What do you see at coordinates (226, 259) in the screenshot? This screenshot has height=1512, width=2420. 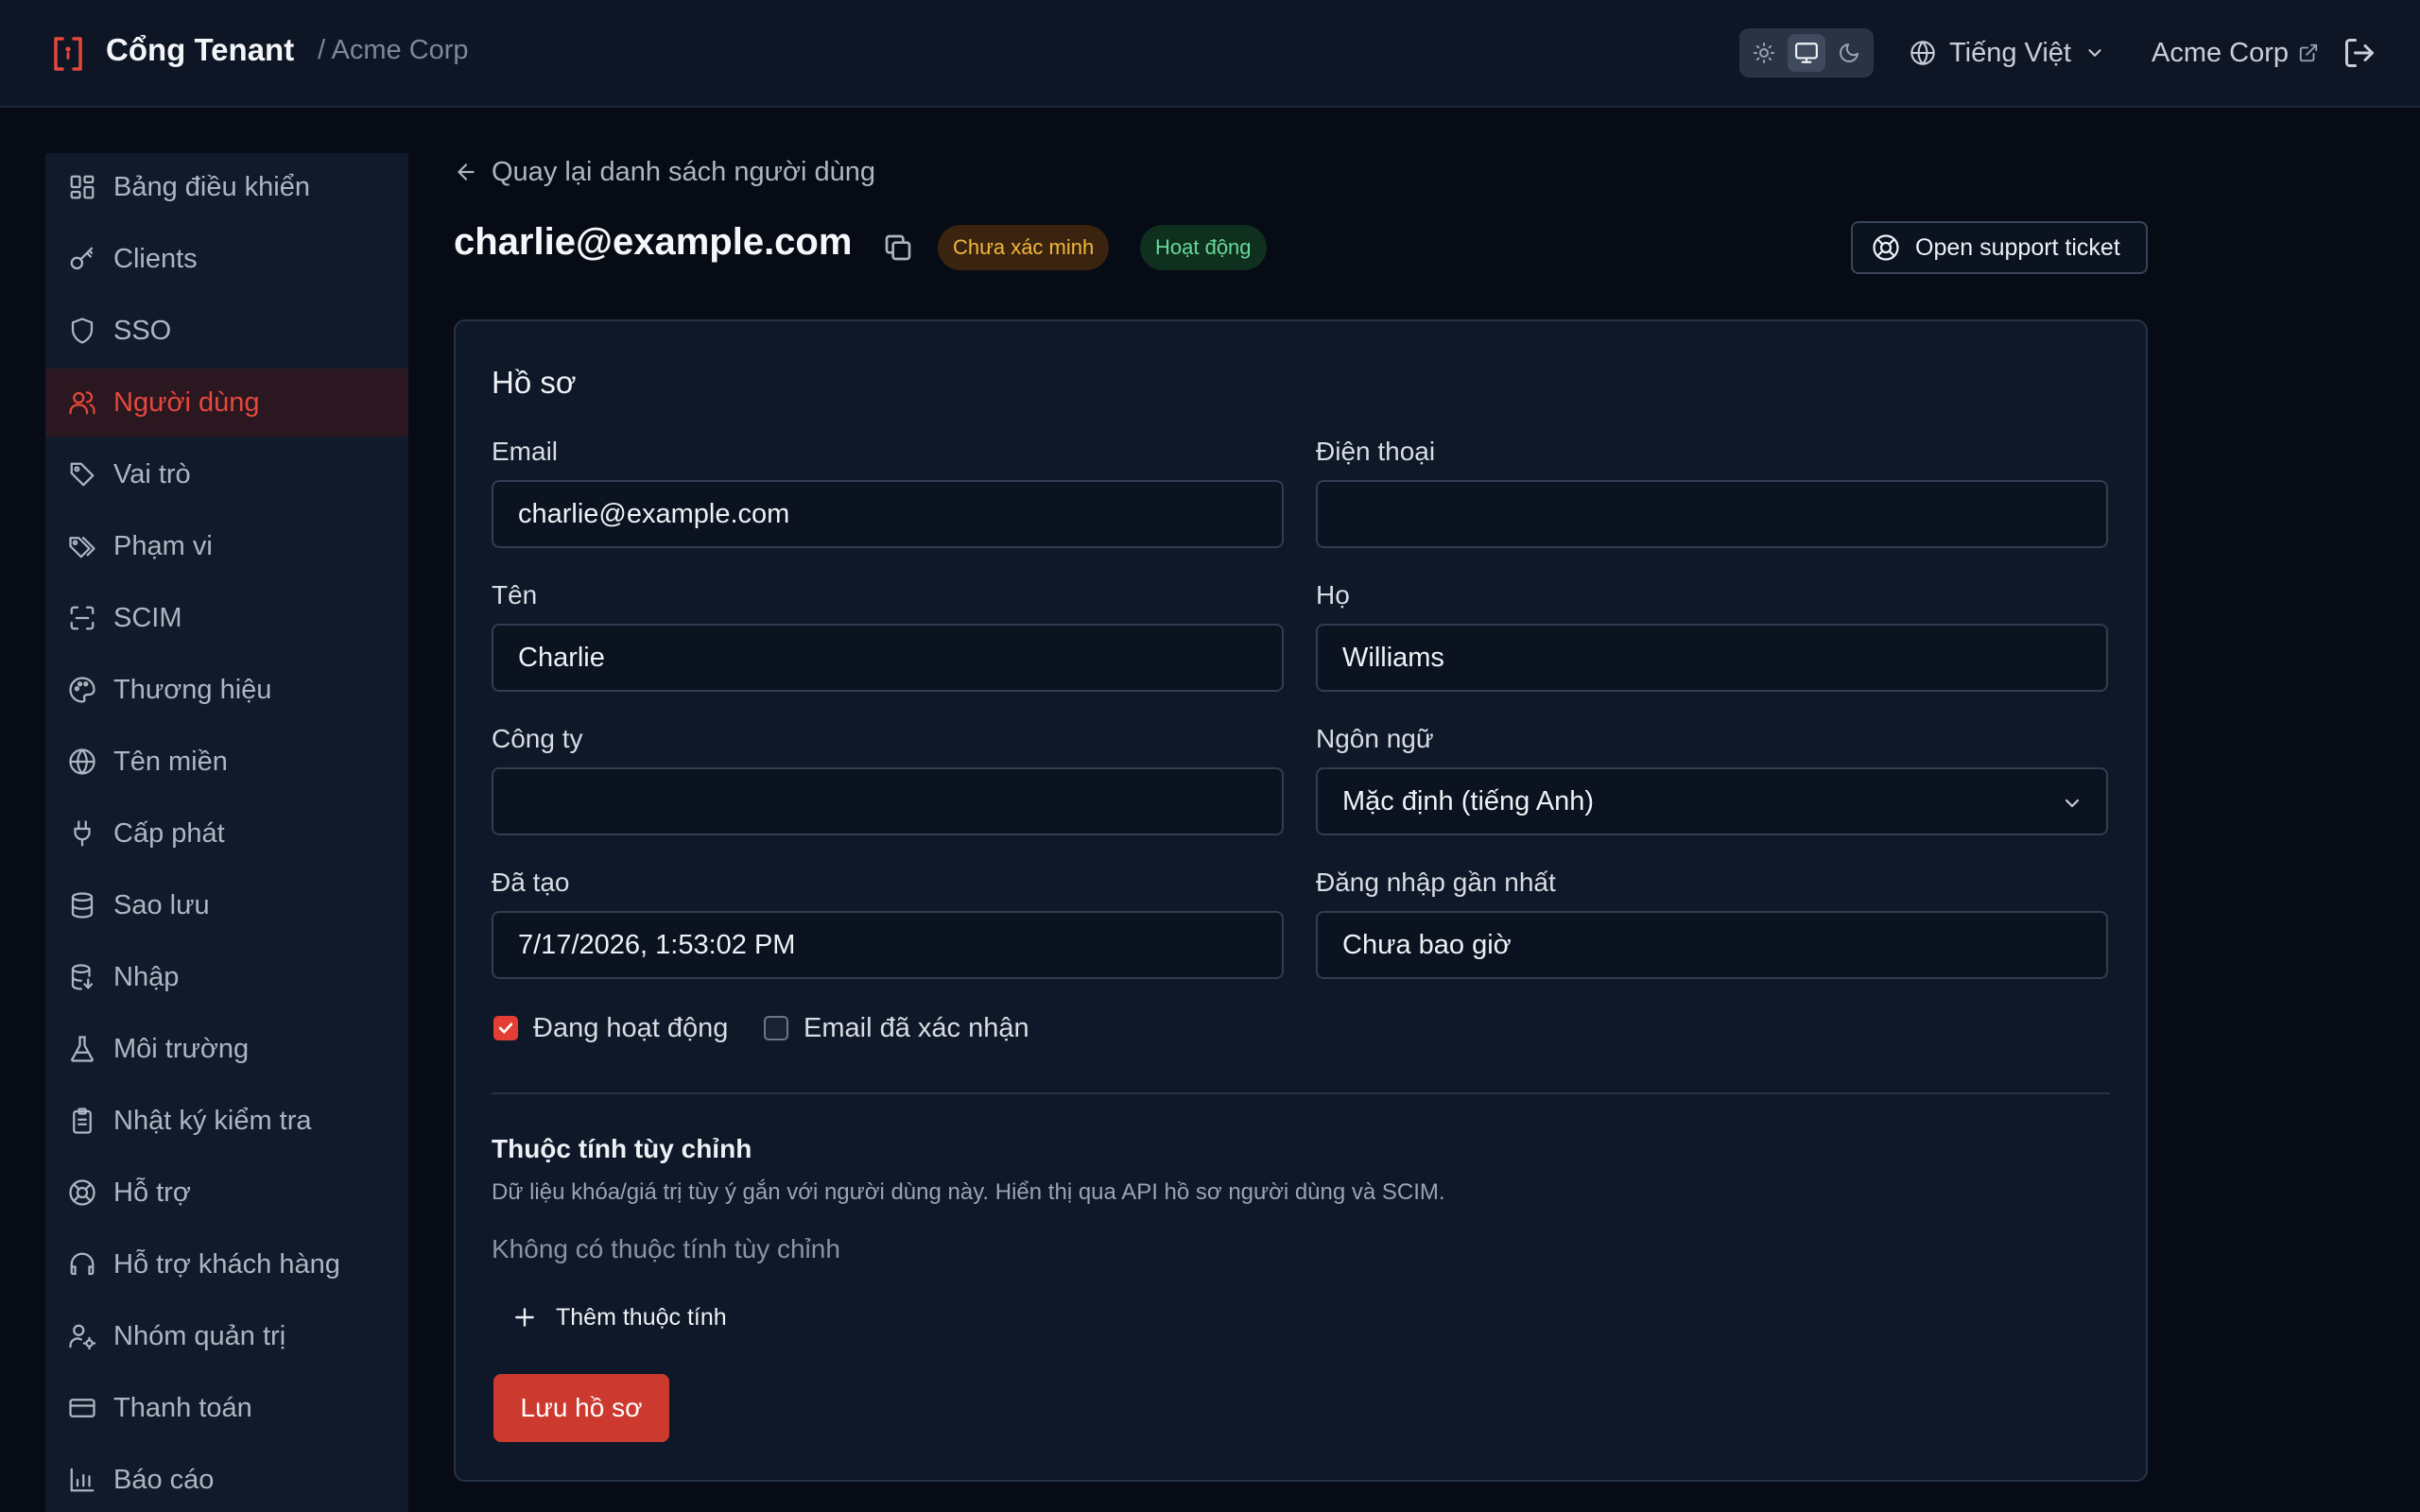 I see `sidebar-item-clients: Clients` at bounding box center [226, 259].